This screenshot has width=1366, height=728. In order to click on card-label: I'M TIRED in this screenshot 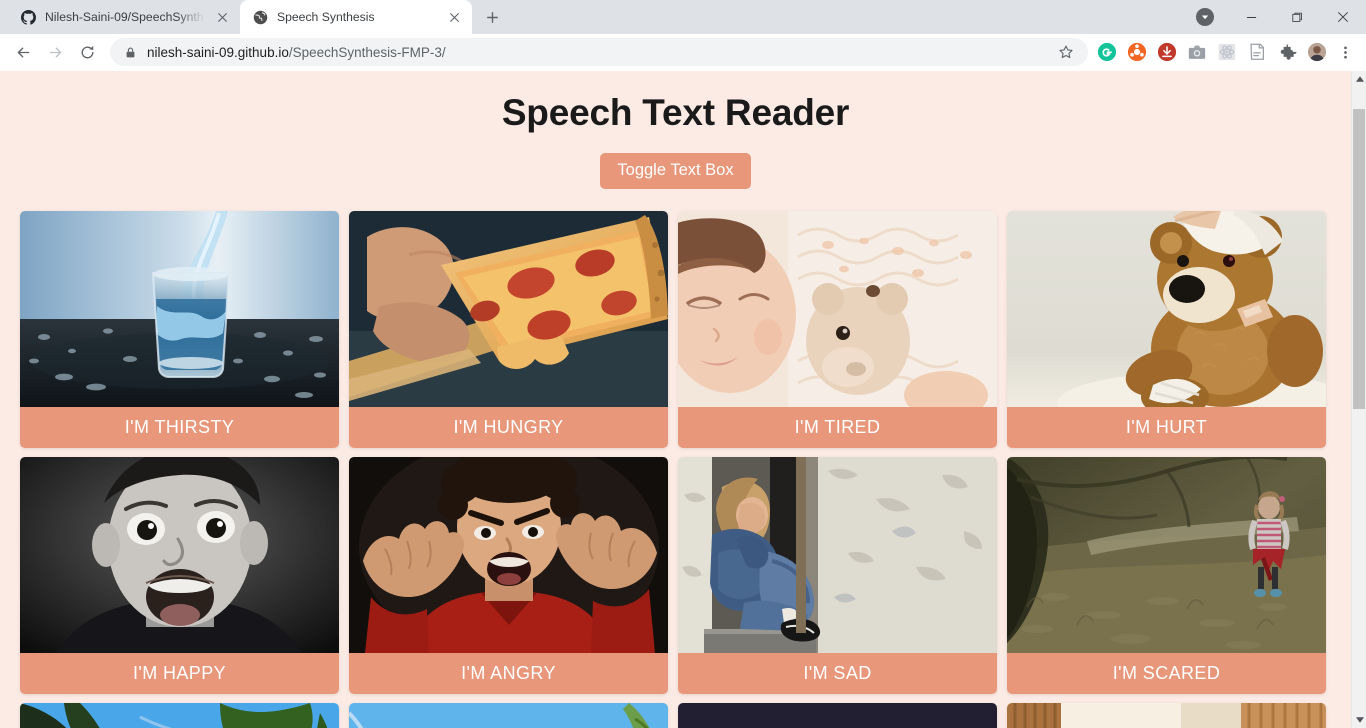, I will do `click(837, 427)`.